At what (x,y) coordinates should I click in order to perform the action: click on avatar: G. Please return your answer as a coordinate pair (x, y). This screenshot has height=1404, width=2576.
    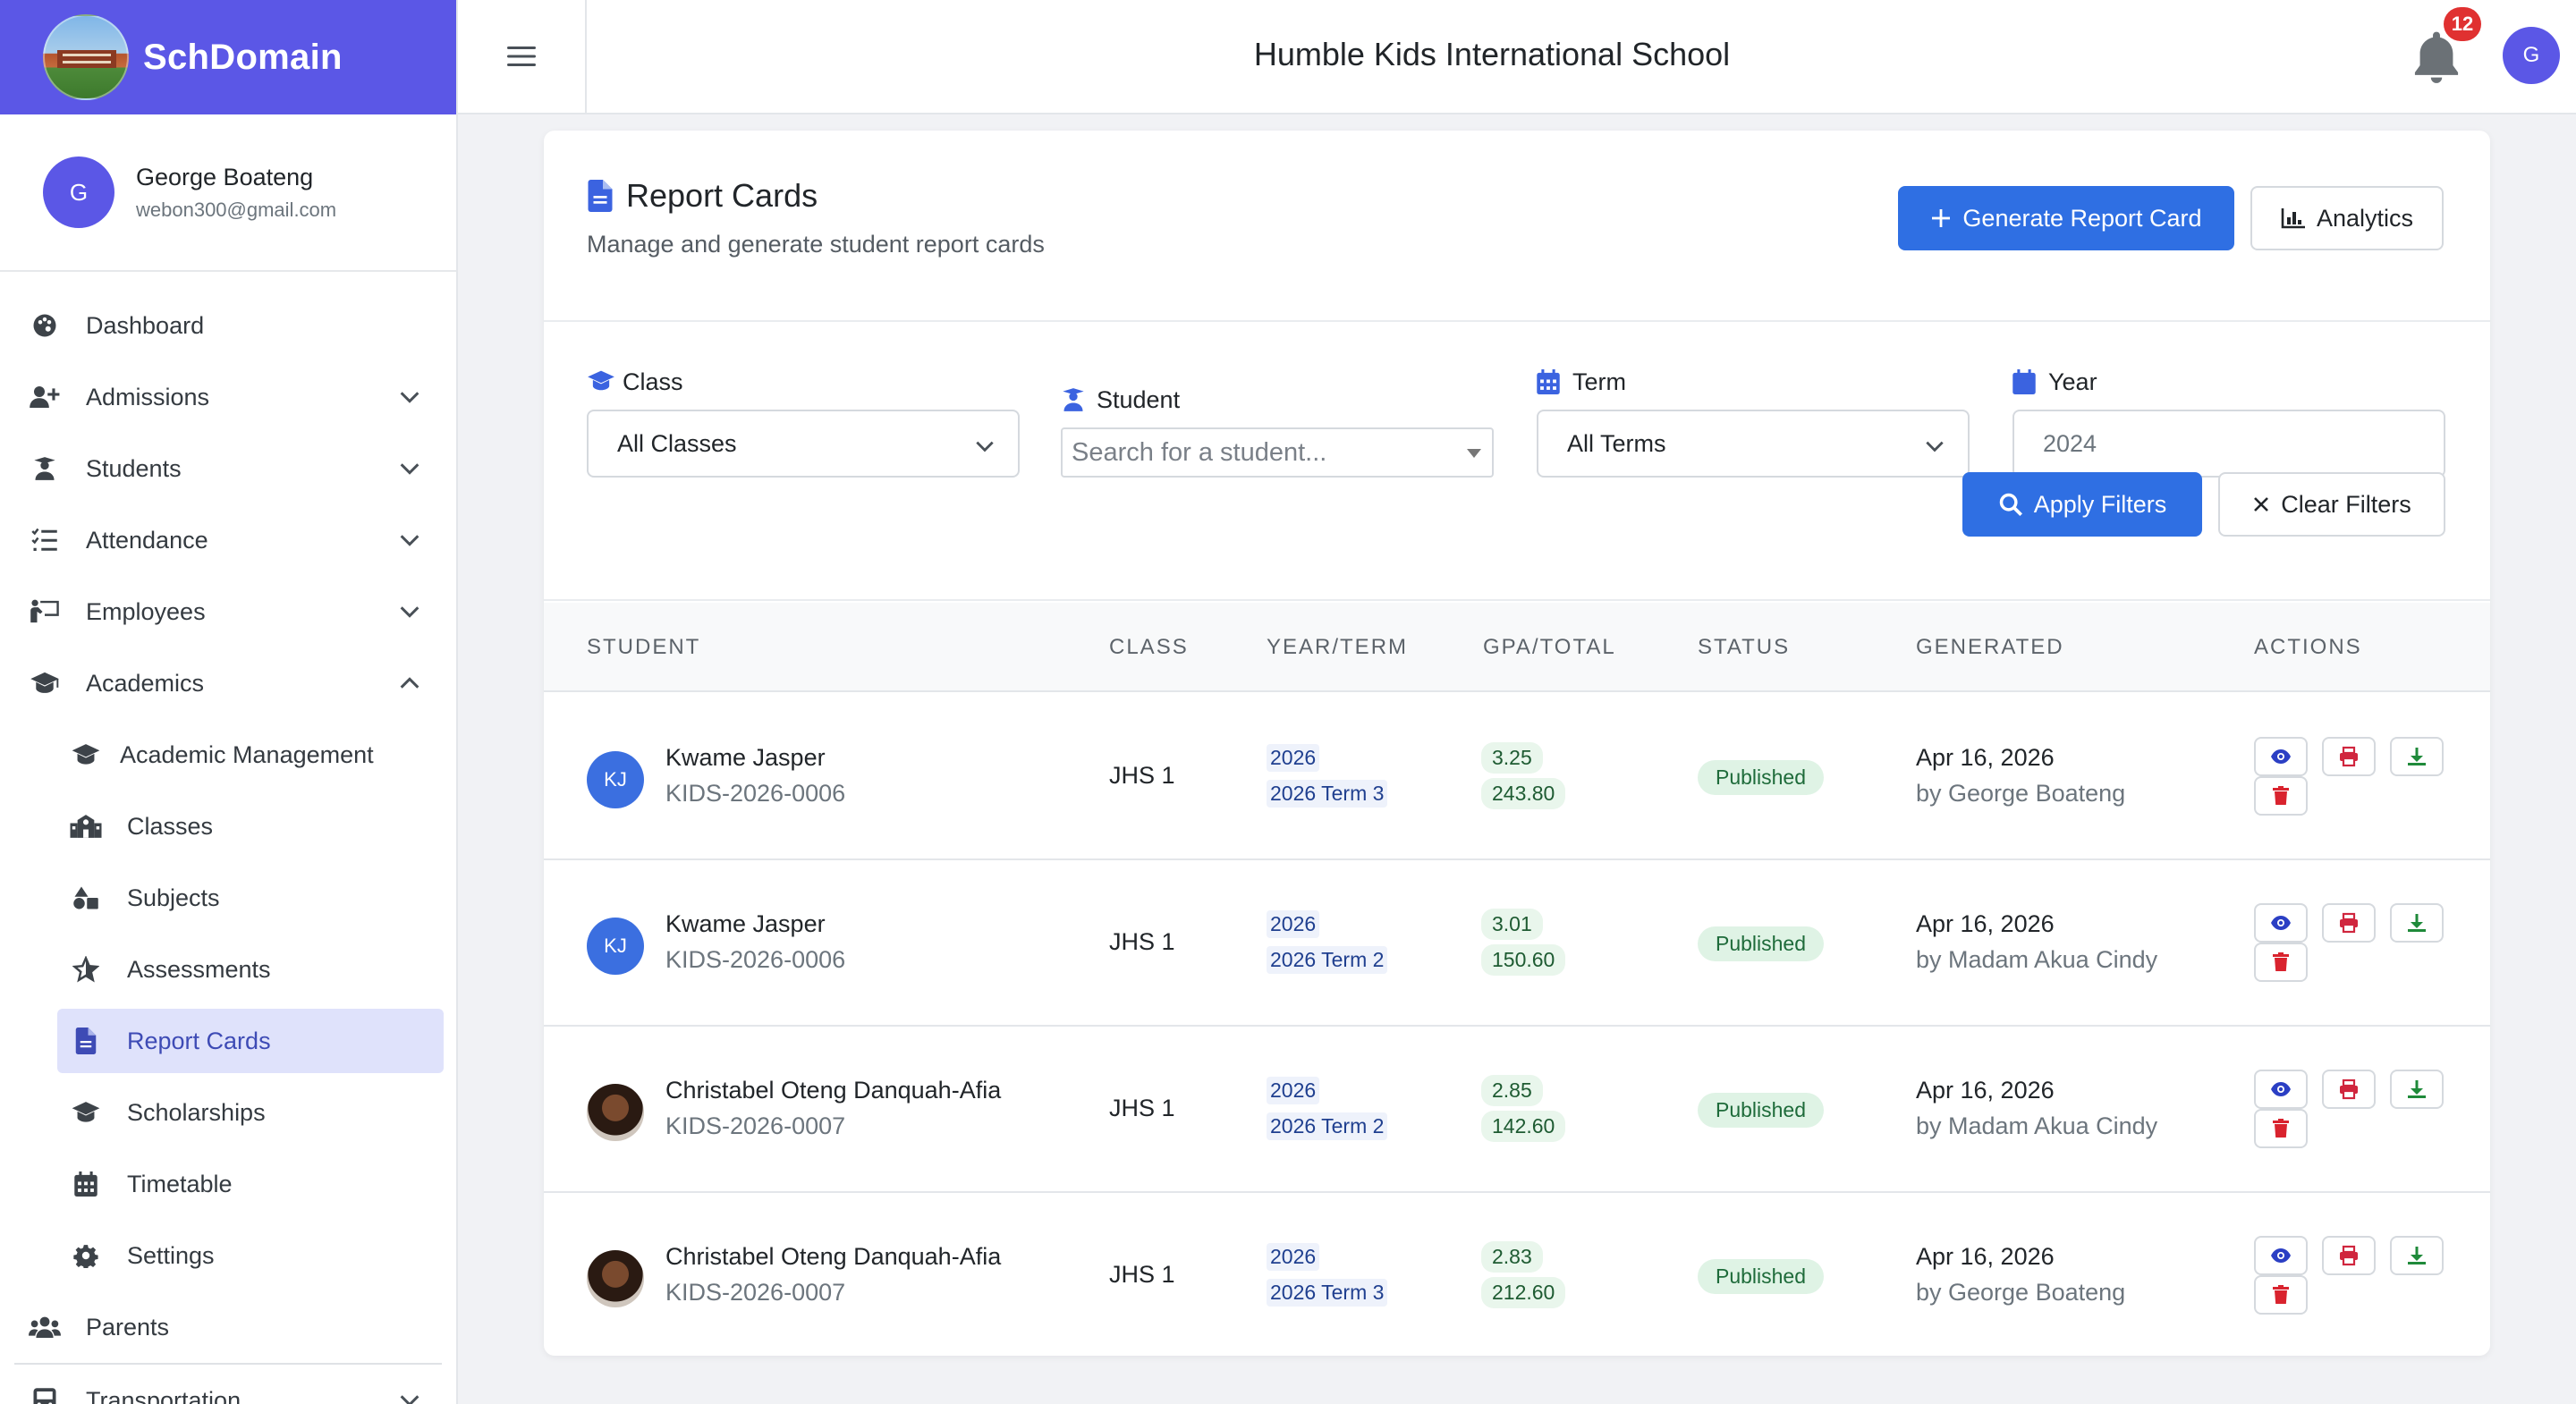
    Looking at the image, I should click on (78, 192).